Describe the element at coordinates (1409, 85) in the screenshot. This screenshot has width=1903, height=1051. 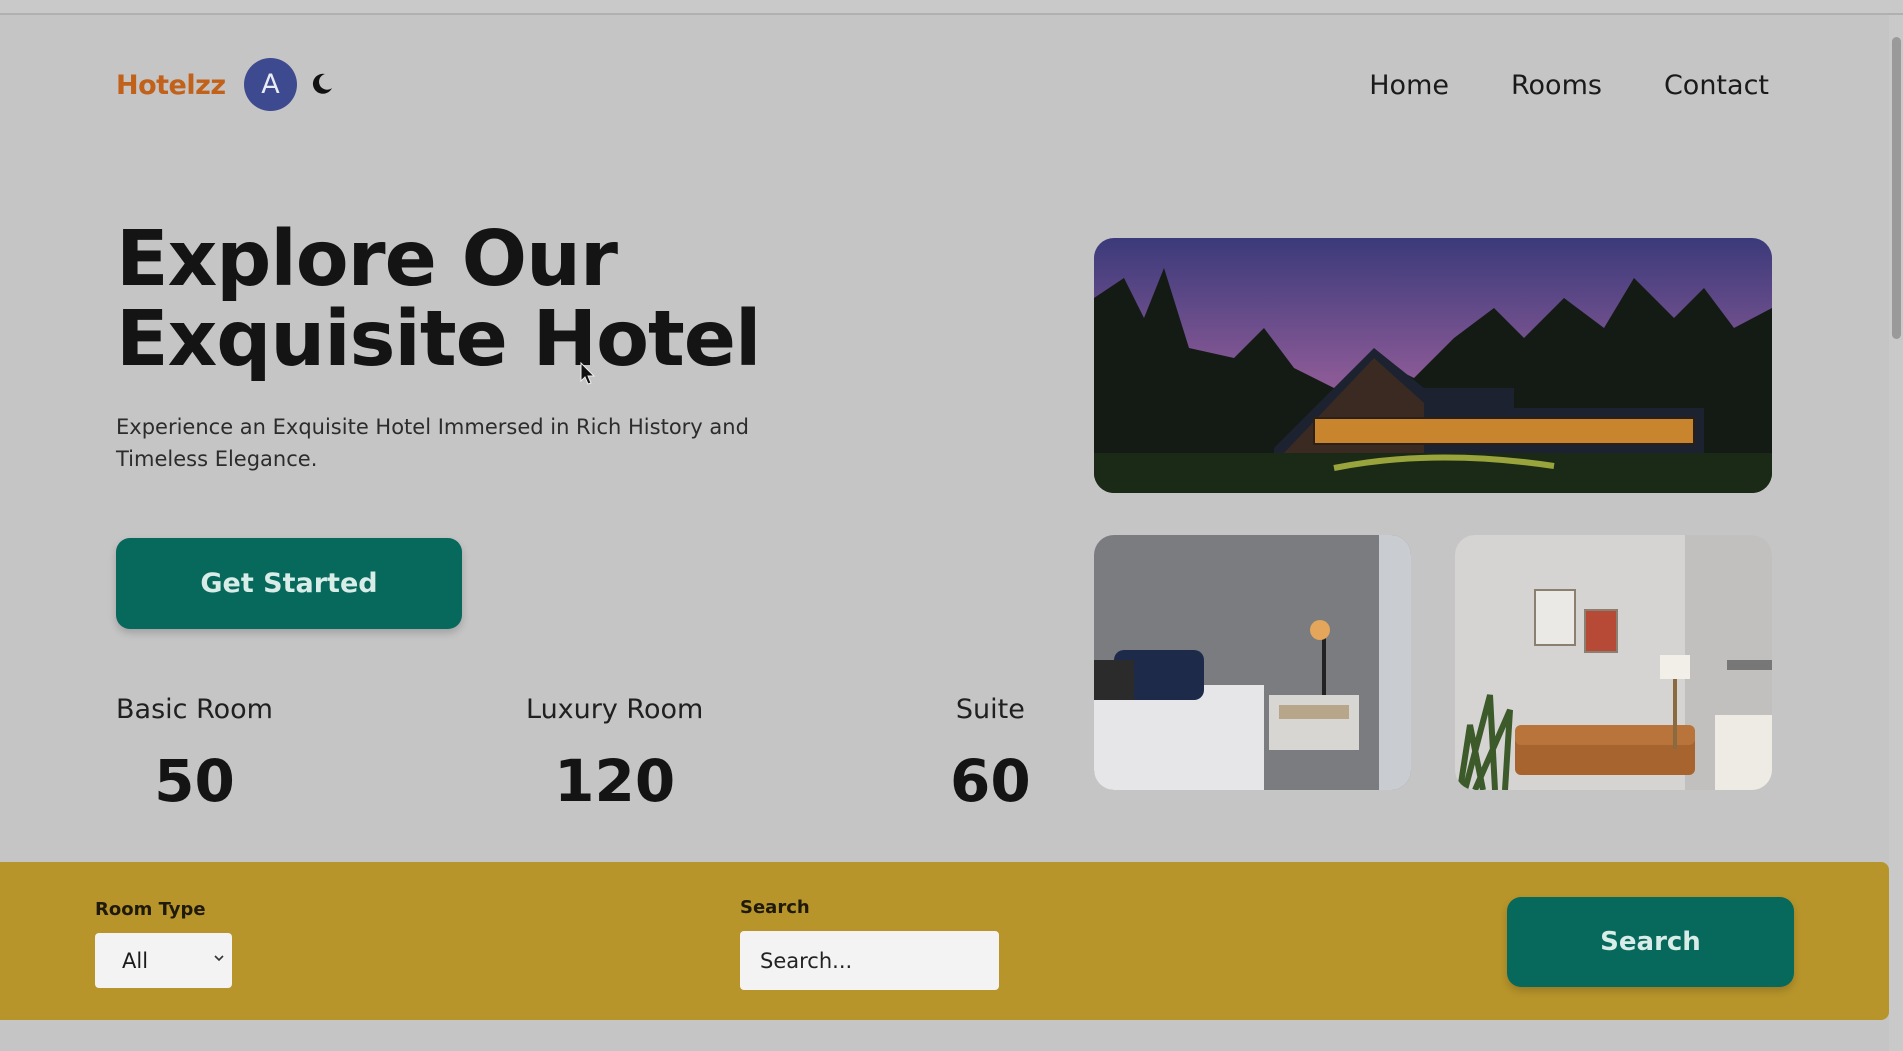
I see `nav-home: Home` at that location.